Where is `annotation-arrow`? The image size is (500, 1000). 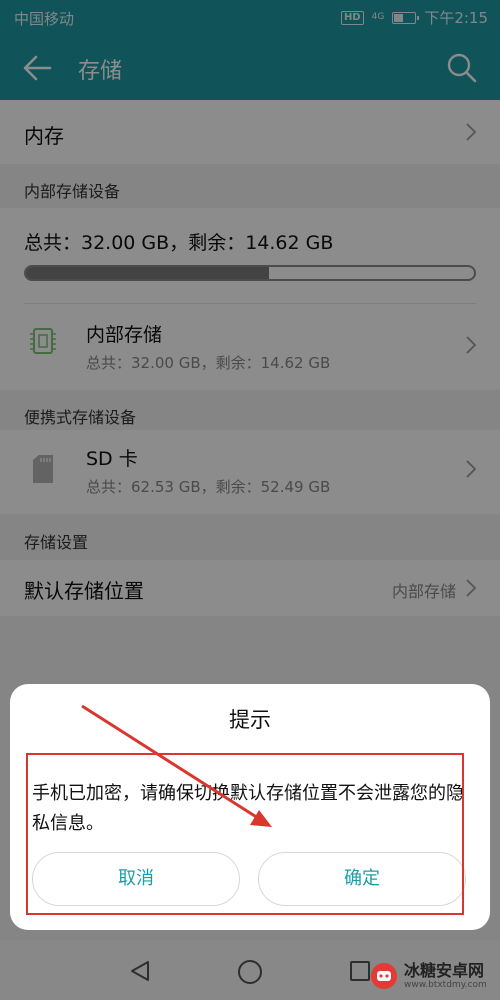 annotation-arrow is located at coordinates (176, 765).